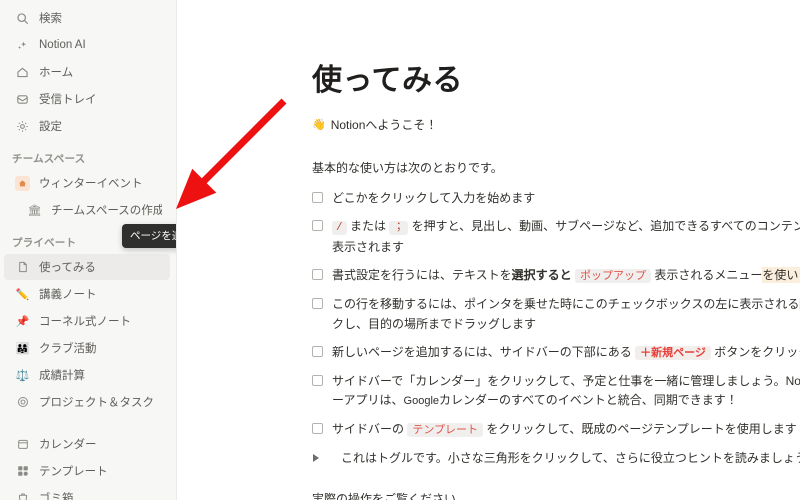 The image size is (800, 500). What do you see at coordinates (22, 495) in the screenshot?
I see `trash-icon` at bounding box center [22, 495].